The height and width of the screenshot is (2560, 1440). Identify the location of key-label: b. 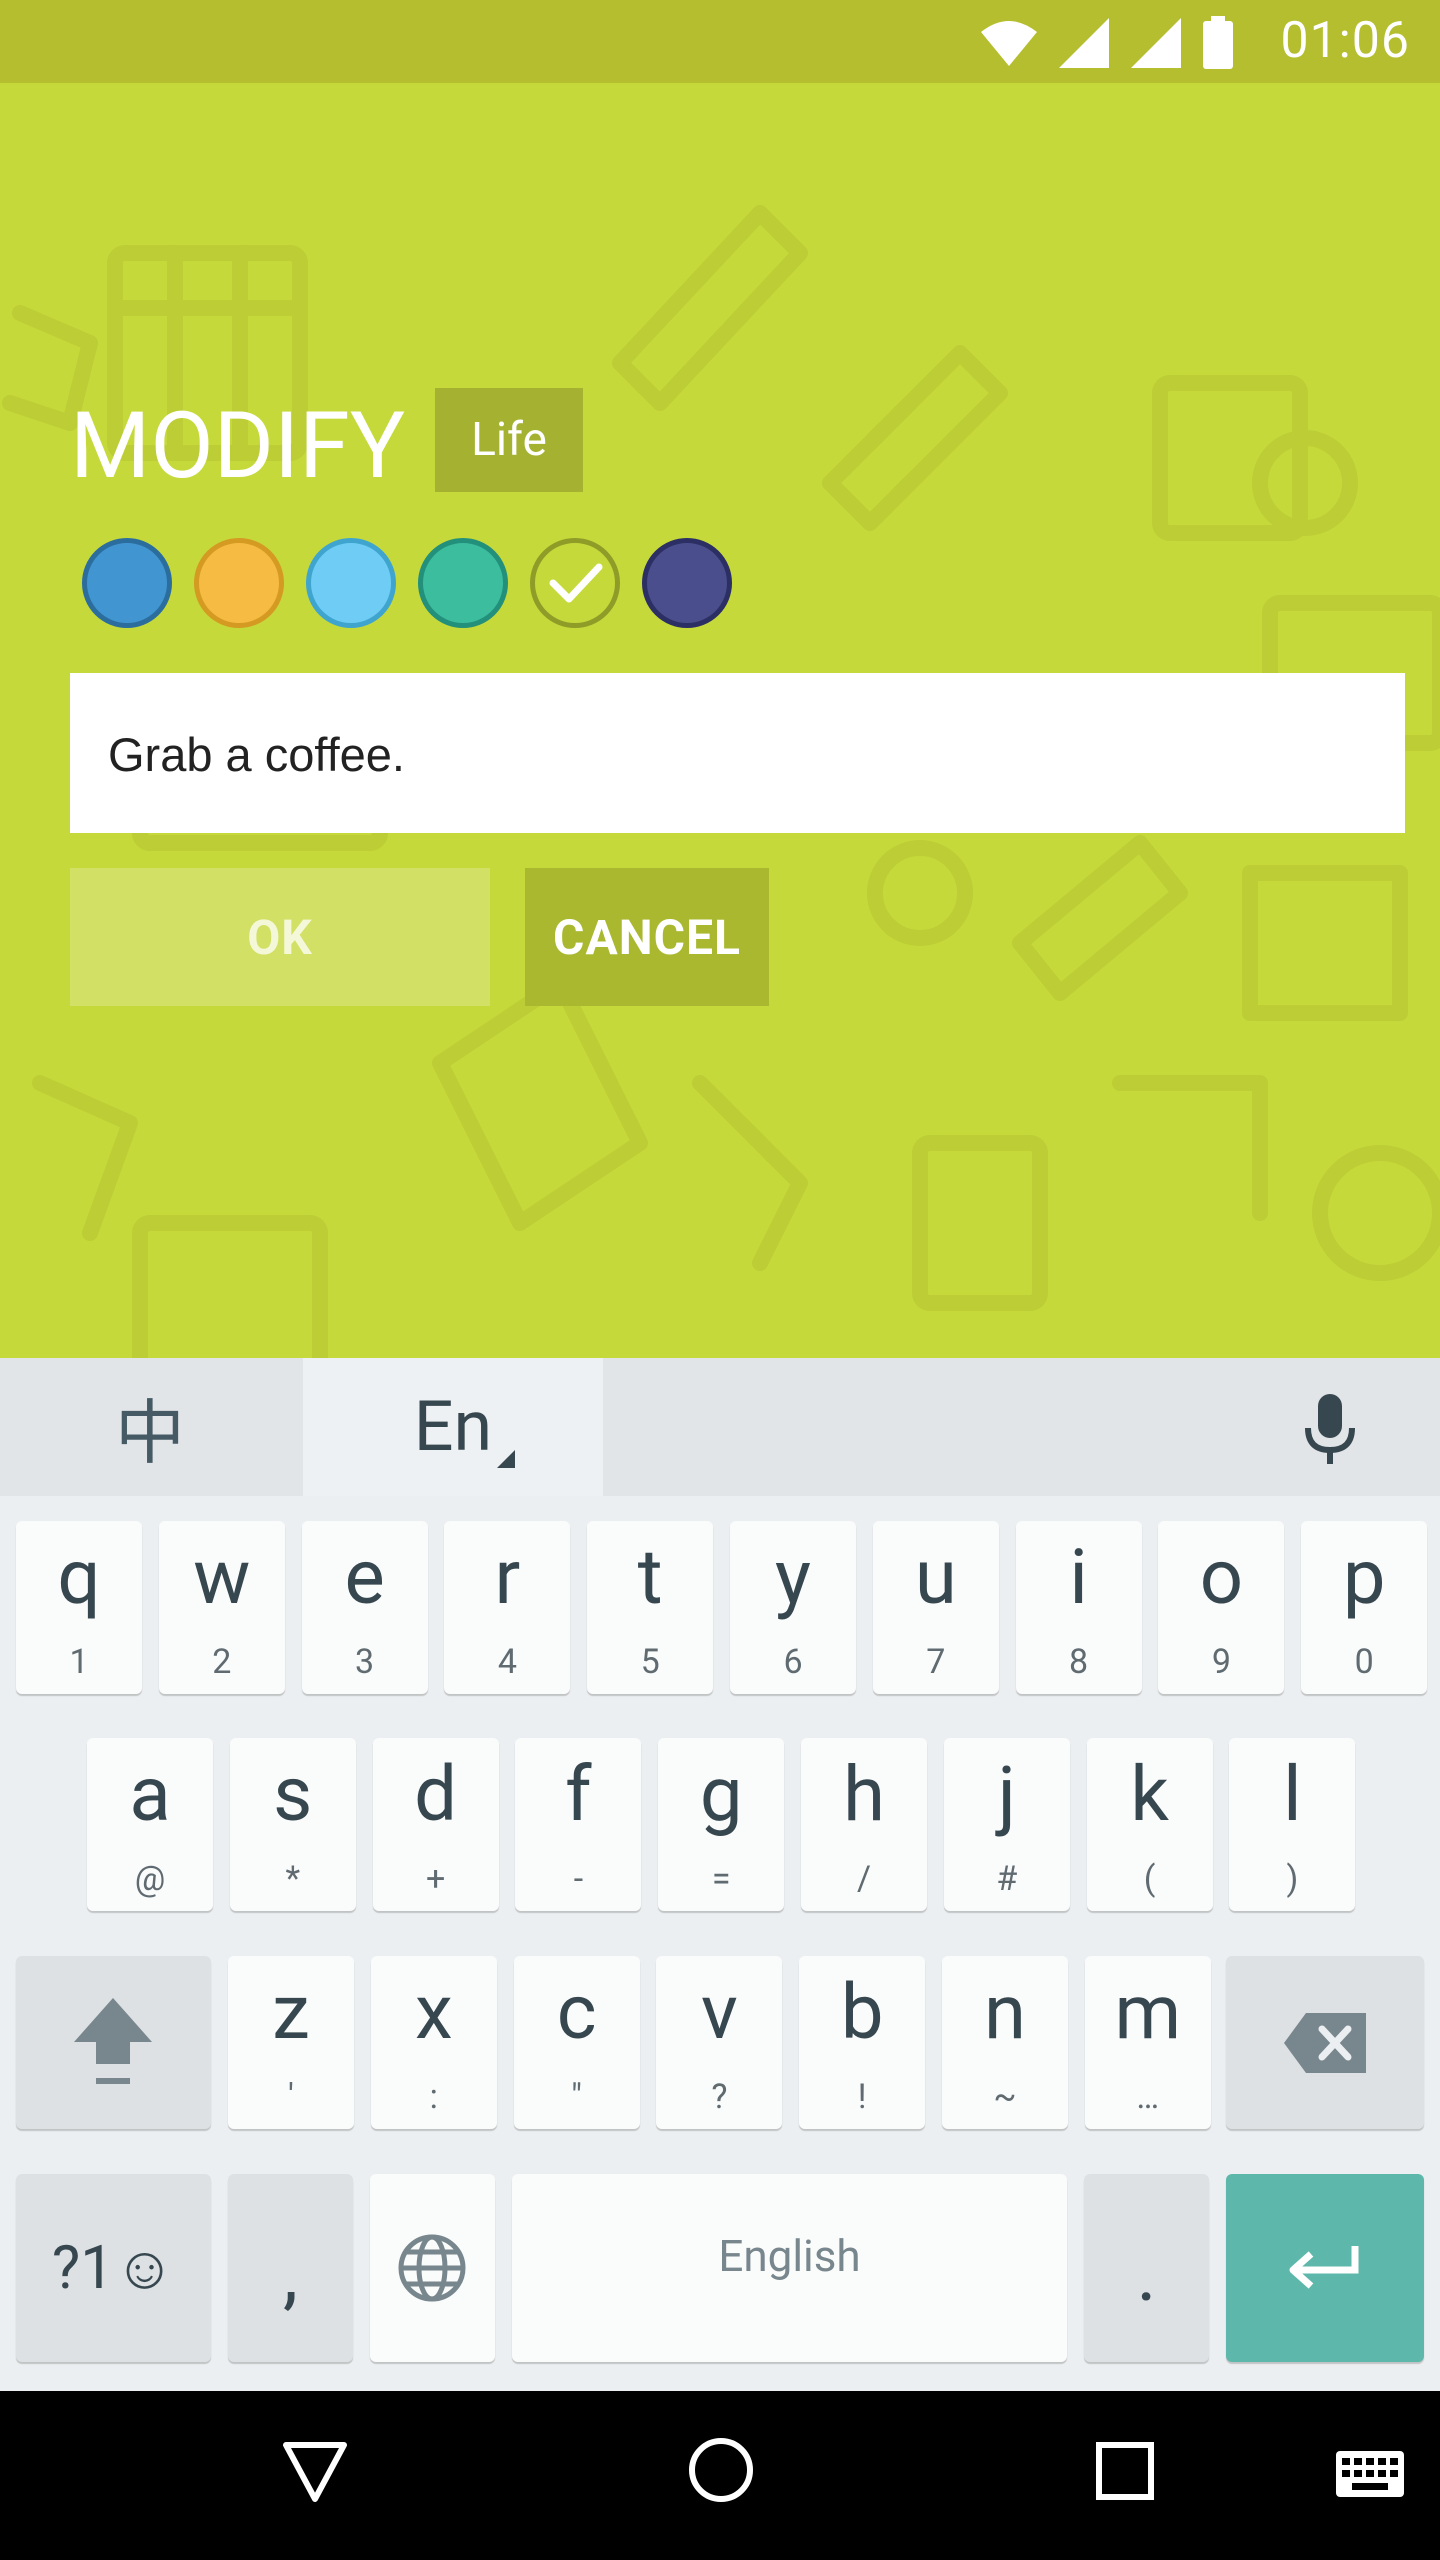
(862, 2012).